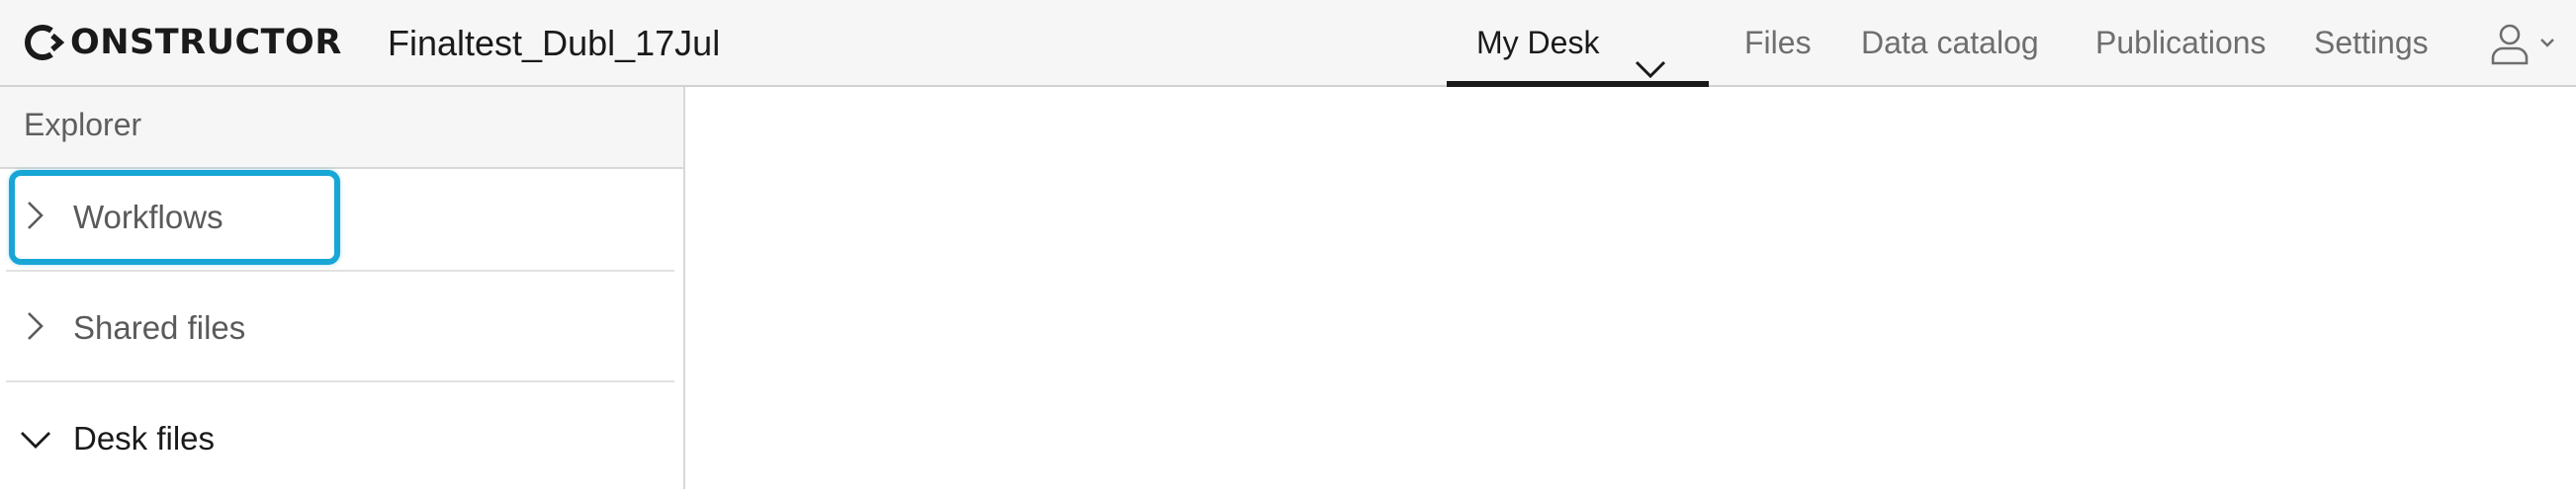  I want to click on tree-item-label: Shared files, so click(159, 327).